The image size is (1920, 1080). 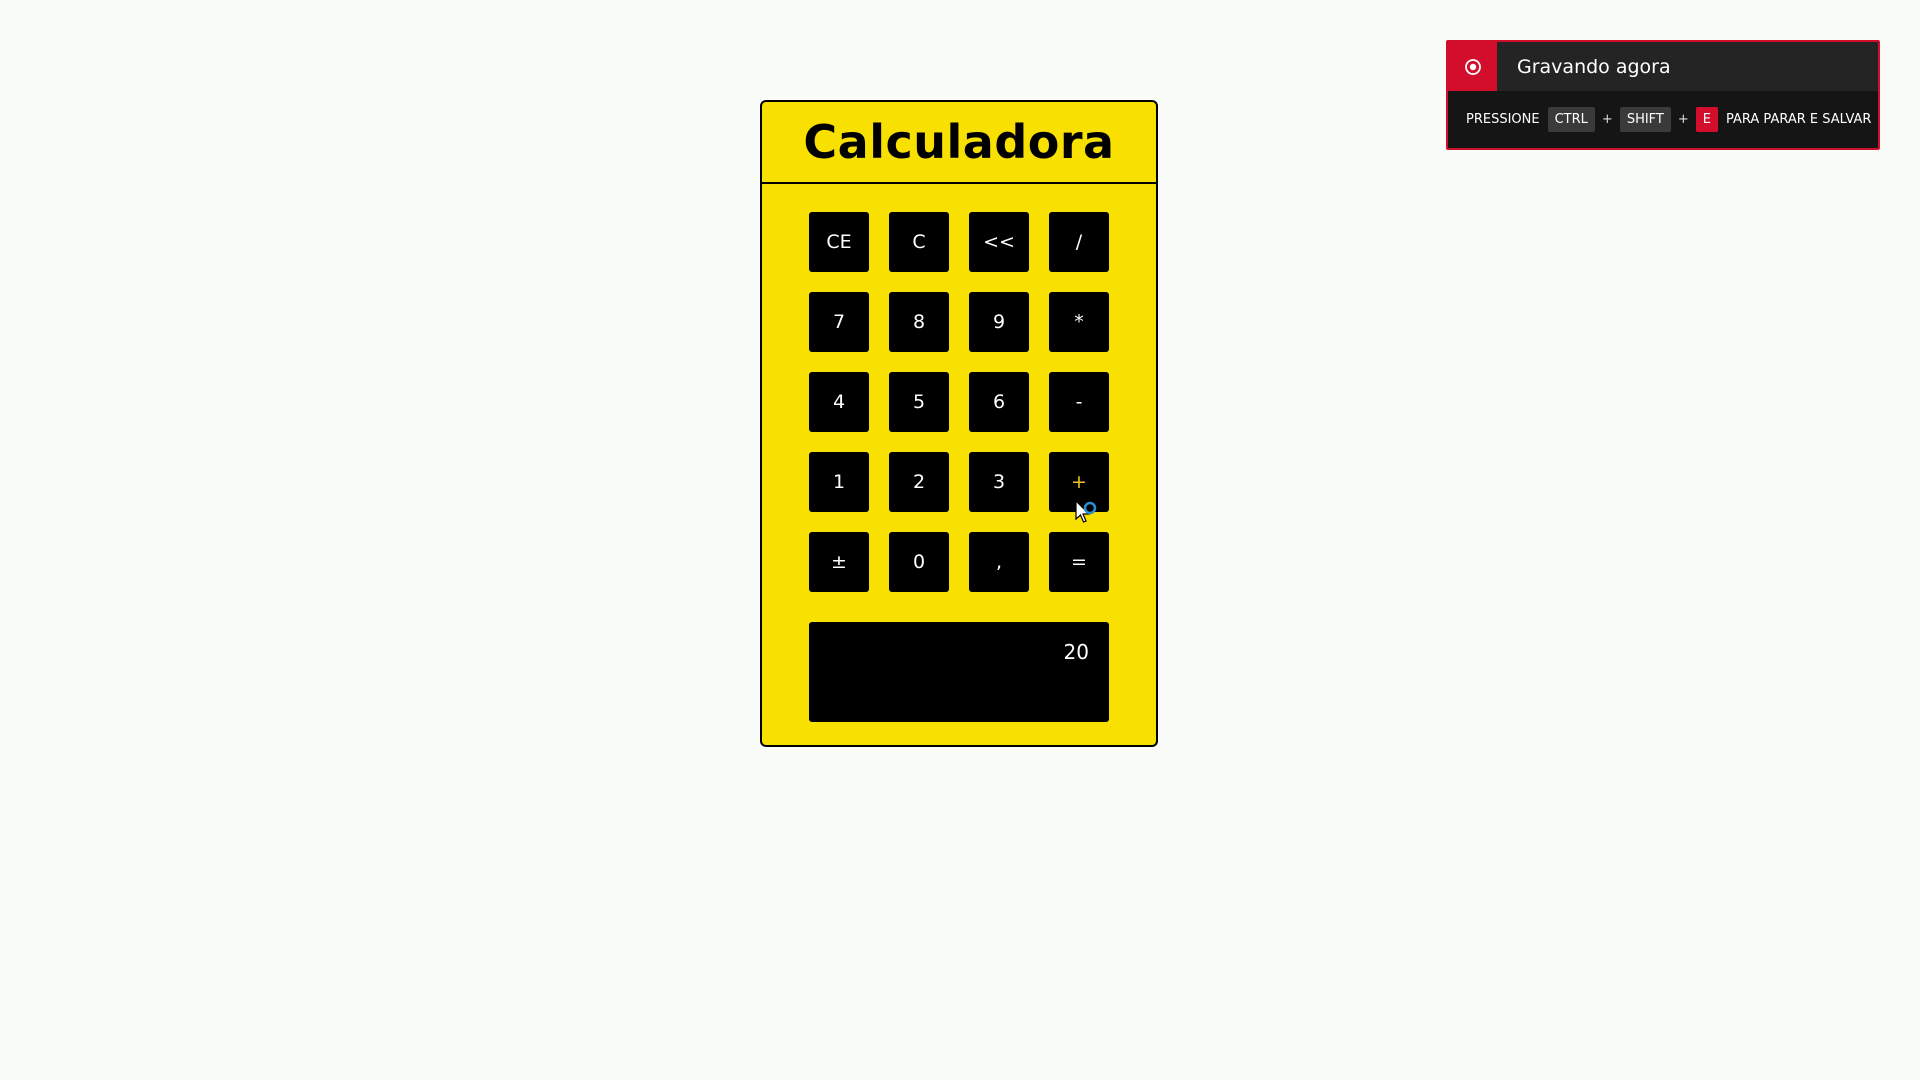 What do you see at coordinates (1706, 119) in the screenshot?
I see `key-e: E` at bounding box center [1706, 119].